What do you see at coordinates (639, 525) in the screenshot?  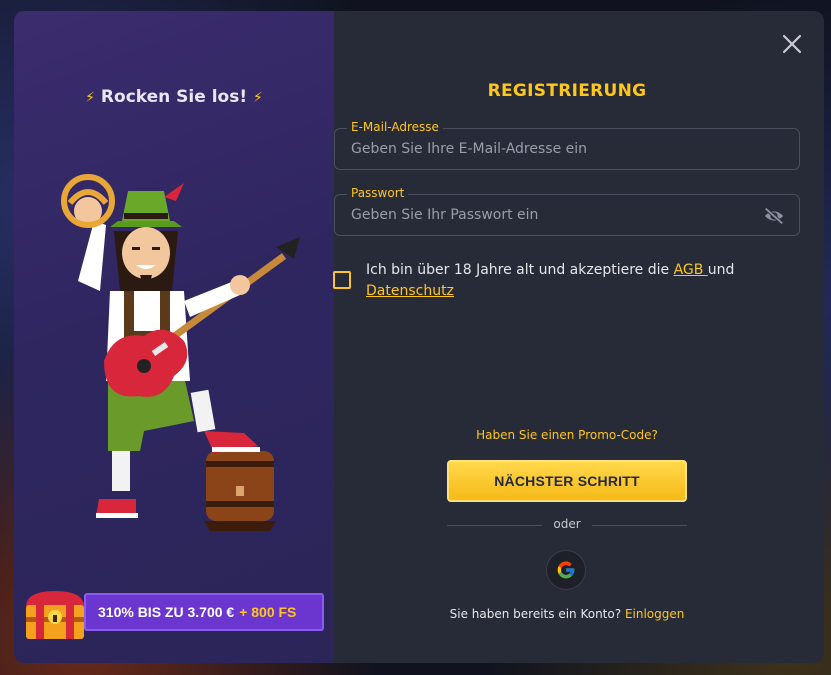 I see `divider-right` at bounding box center [639, 525].